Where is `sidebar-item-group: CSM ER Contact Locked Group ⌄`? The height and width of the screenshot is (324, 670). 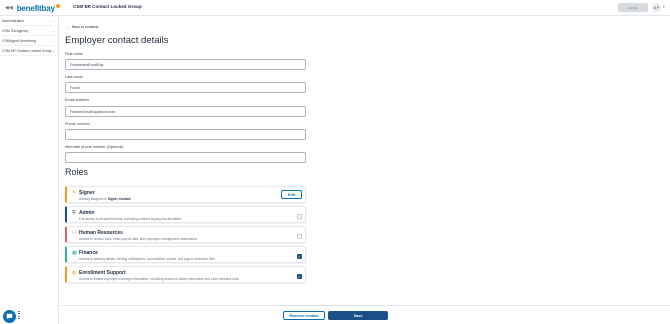
sidebar-item-group: CSM ER Contact Locked Group ⌄ is located at coordinates (29, 51).